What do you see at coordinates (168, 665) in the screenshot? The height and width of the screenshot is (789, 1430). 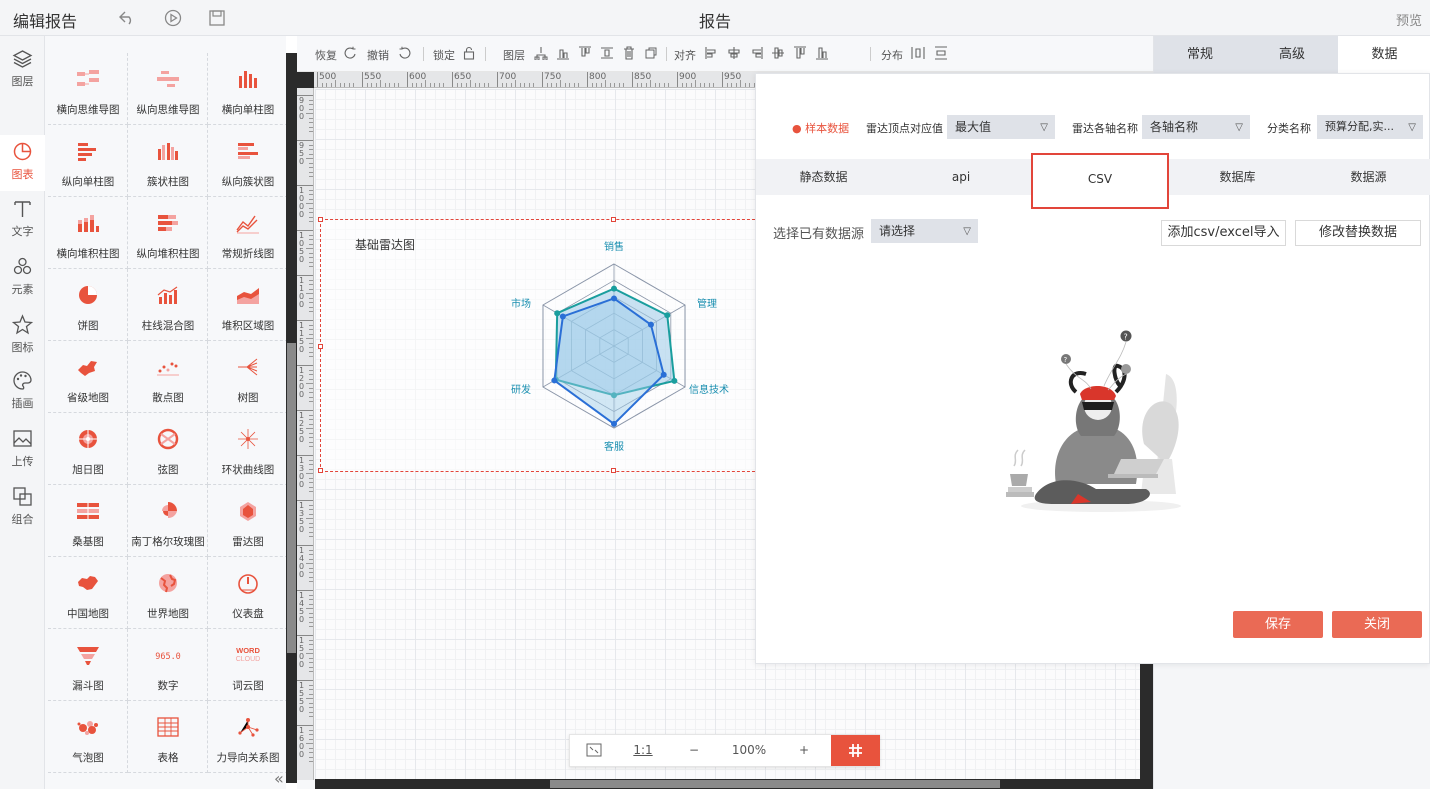 I see `palette-item-number: (965.0) 数字` at bounding box center [168, 665].